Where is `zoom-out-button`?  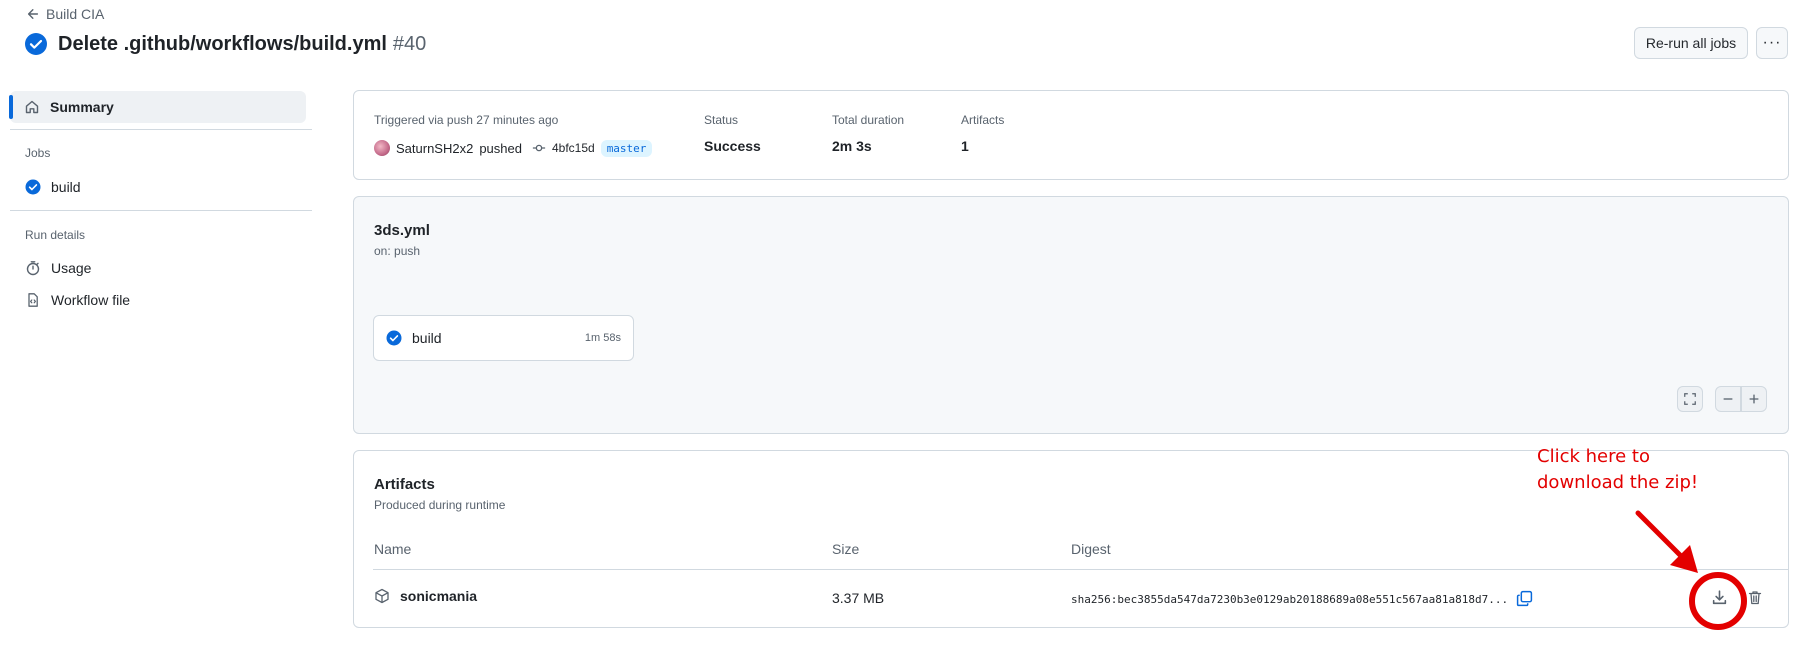 zoom-out-button is located at coordinates (1728, 399).